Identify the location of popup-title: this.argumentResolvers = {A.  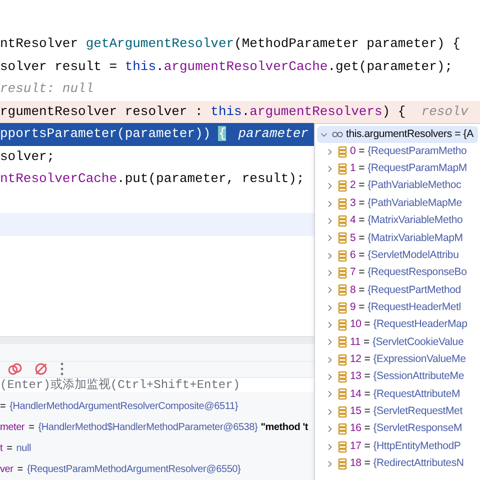
(410, 134).